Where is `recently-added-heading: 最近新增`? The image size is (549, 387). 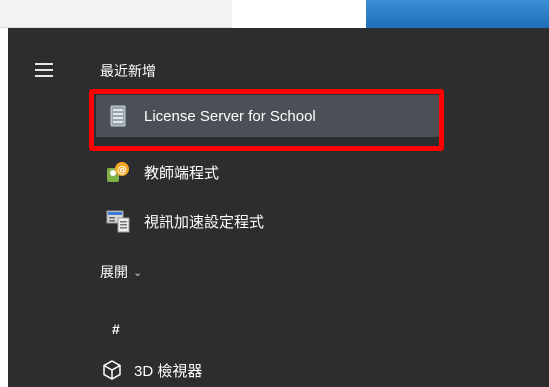 recently-added-heading: 最近新增 is located at coordinates (128, 72).